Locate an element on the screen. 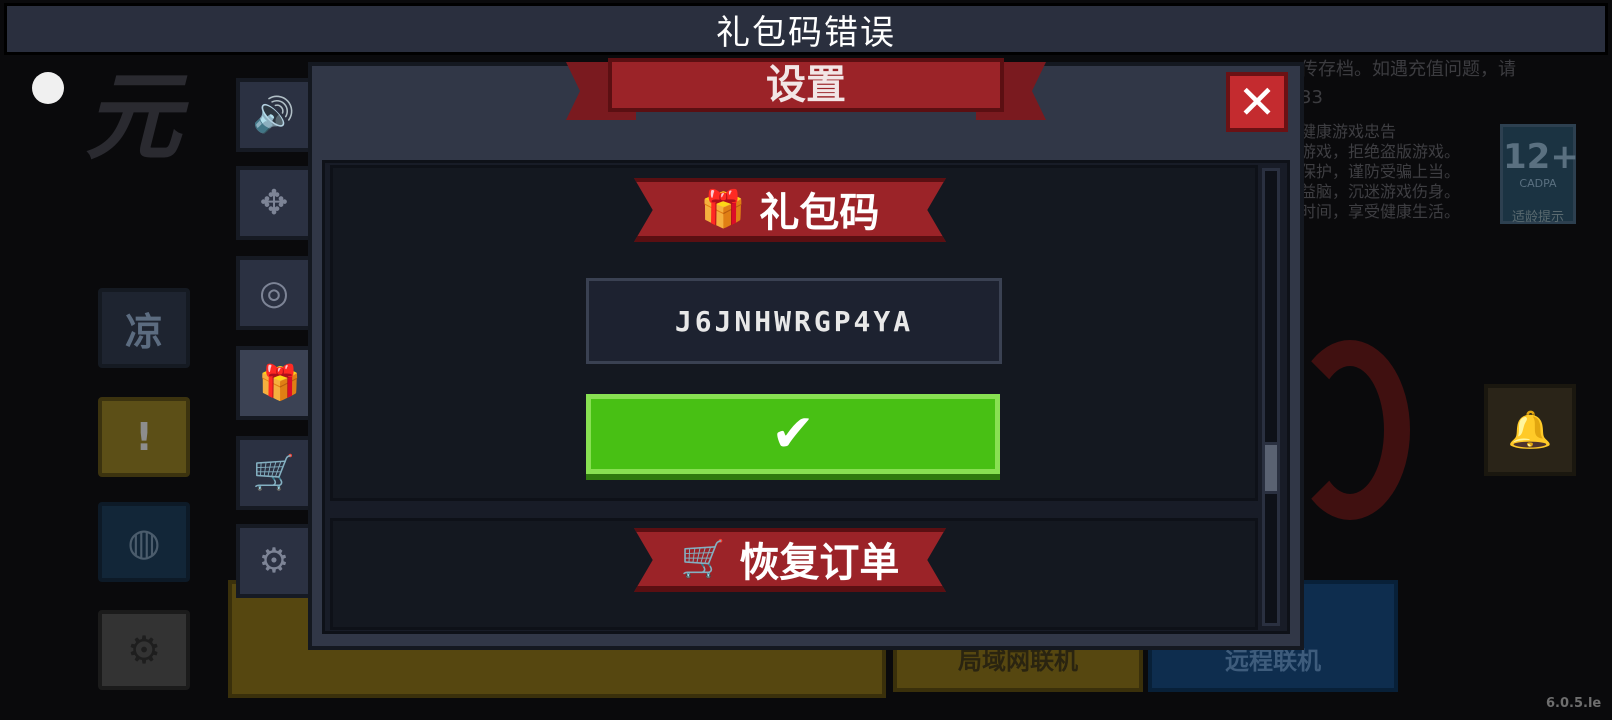  confirm-button: ✔ is located at coordinates (793, 434).